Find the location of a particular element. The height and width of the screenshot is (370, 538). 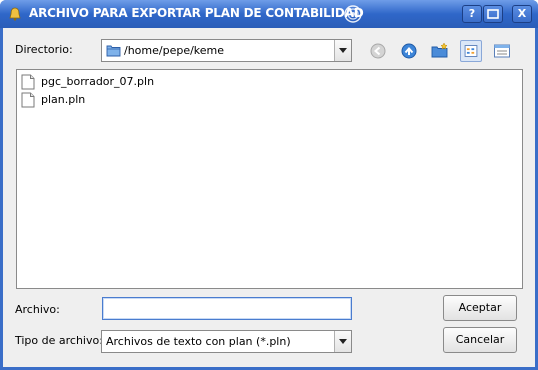

file-name: plan.pln is located at coordinates (63, 99).